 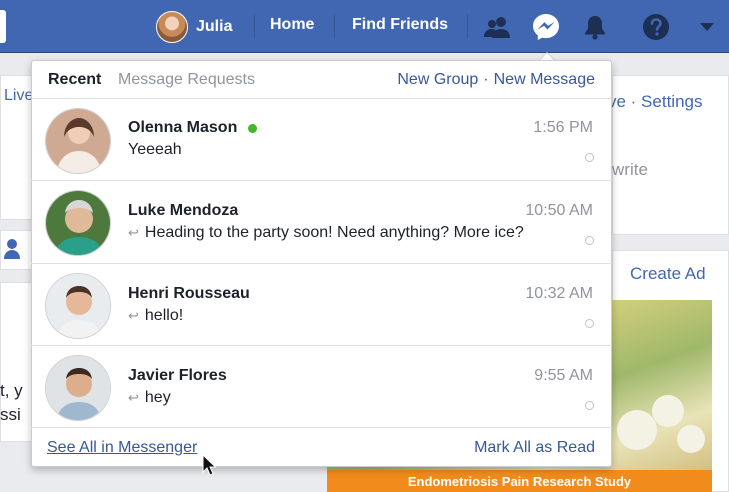 I want to click on header-actions: New Group · New Message, so click(x=496, y=80).